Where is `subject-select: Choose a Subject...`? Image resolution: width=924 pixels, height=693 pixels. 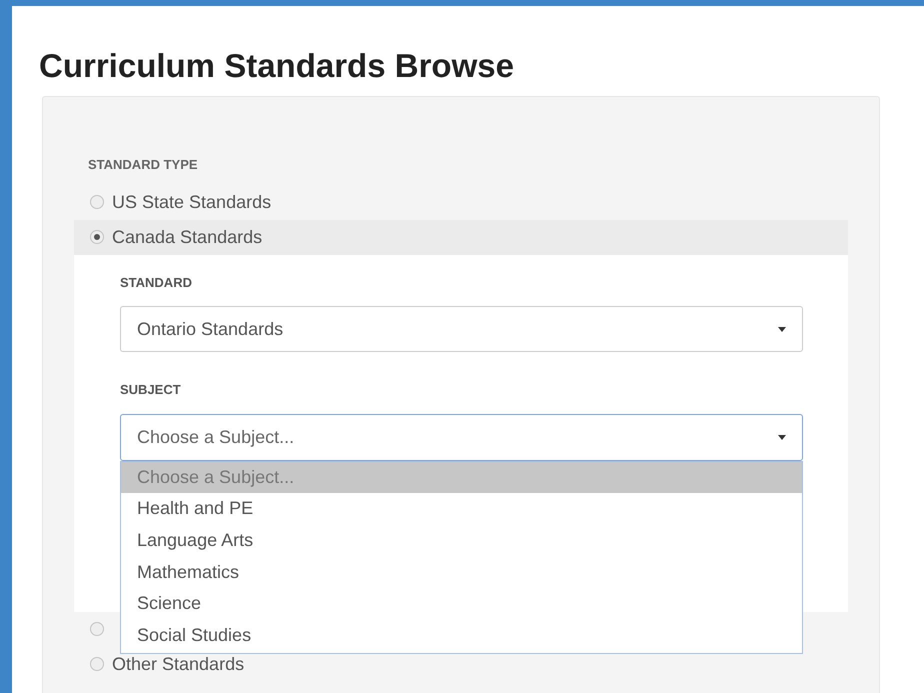 subject-select: Choose a Subject... is located at coordinates (461, 437).